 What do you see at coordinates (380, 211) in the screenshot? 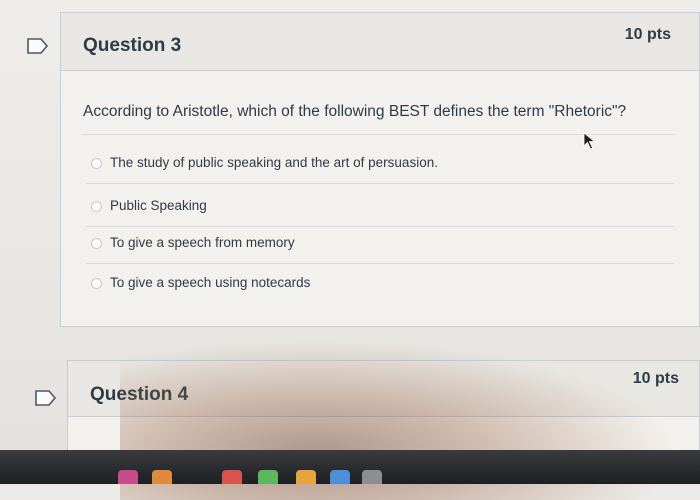
I see `answer-option-2: Public Speaking` at bounding box center [380, 211].